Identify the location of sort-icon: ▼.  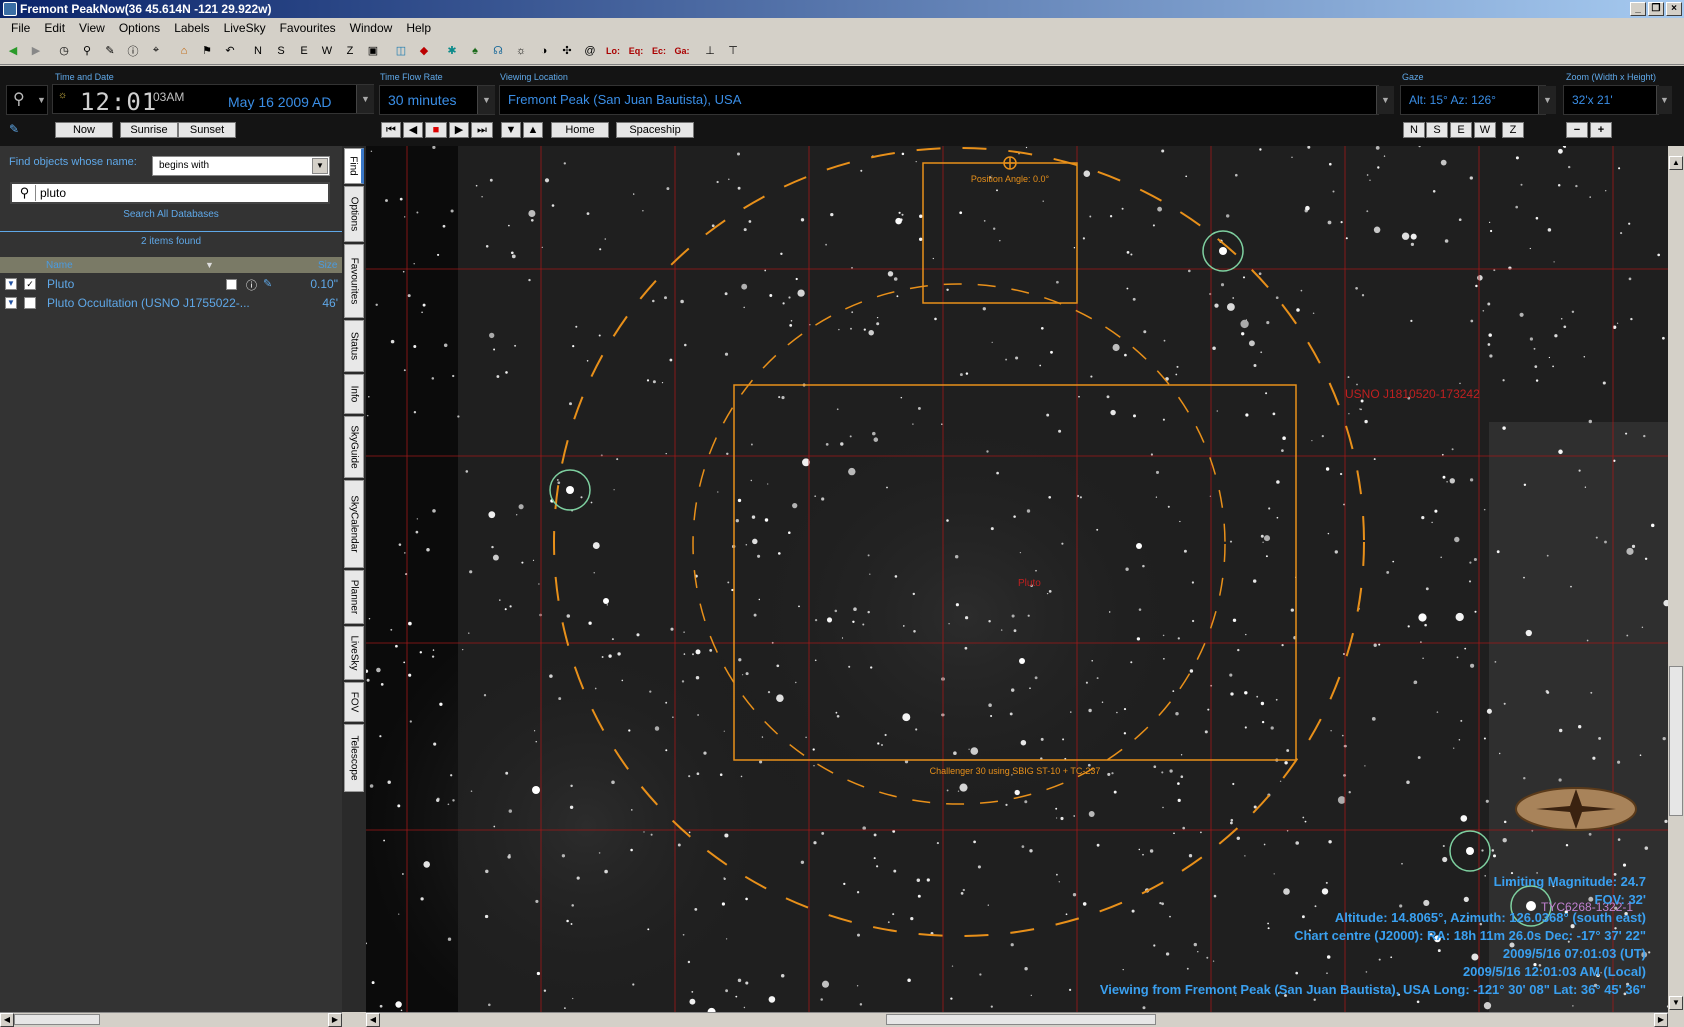
(209, 265).